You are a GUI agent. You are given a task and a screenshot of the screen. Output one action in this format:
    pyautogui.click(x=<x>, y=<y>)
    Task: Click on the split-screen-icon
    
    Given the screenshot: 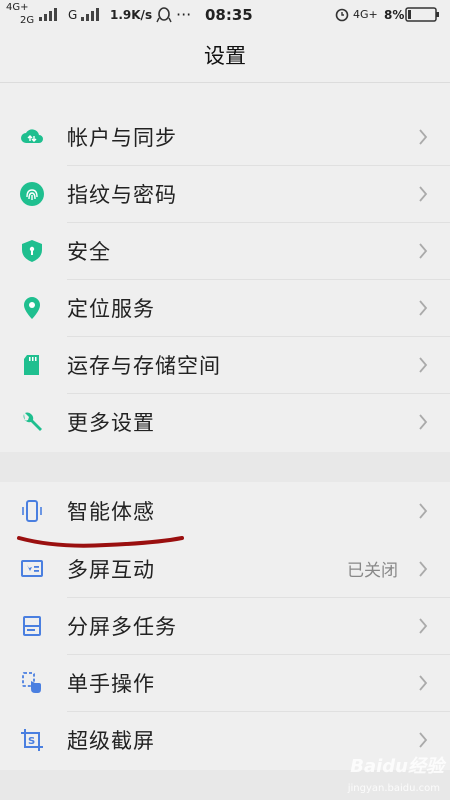 What is the action you would take?
    pyautogui.click(x=32, y=626)
    